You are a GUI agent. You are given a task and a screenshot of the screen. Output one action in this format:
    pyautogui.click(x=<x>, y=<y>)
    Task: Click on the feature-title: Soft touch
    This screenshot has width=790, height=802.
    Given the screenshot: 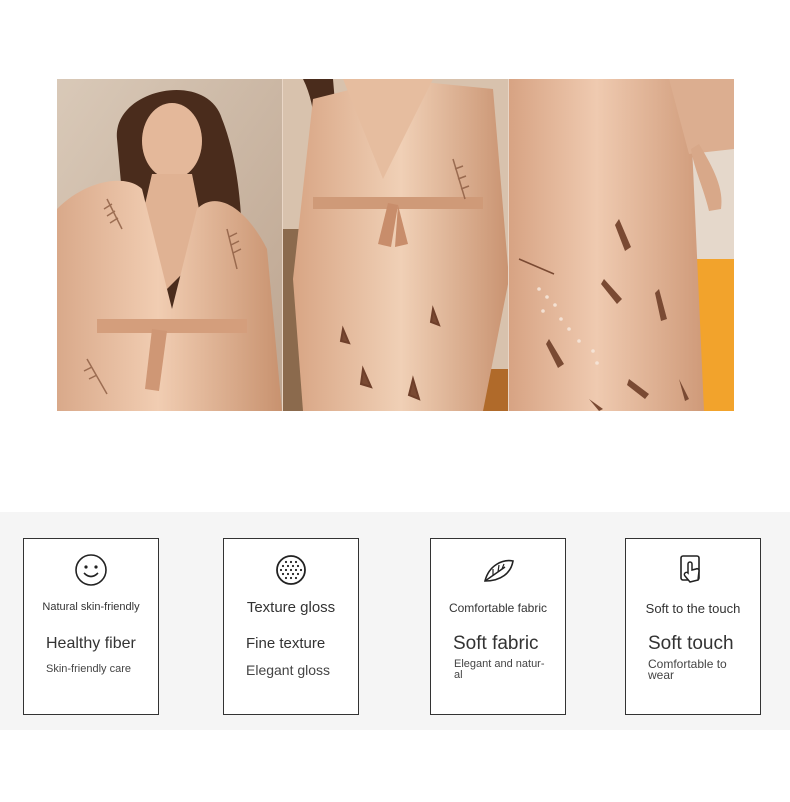 What is the action you would take?
    pyautogui.click(x=691, y=643)
    